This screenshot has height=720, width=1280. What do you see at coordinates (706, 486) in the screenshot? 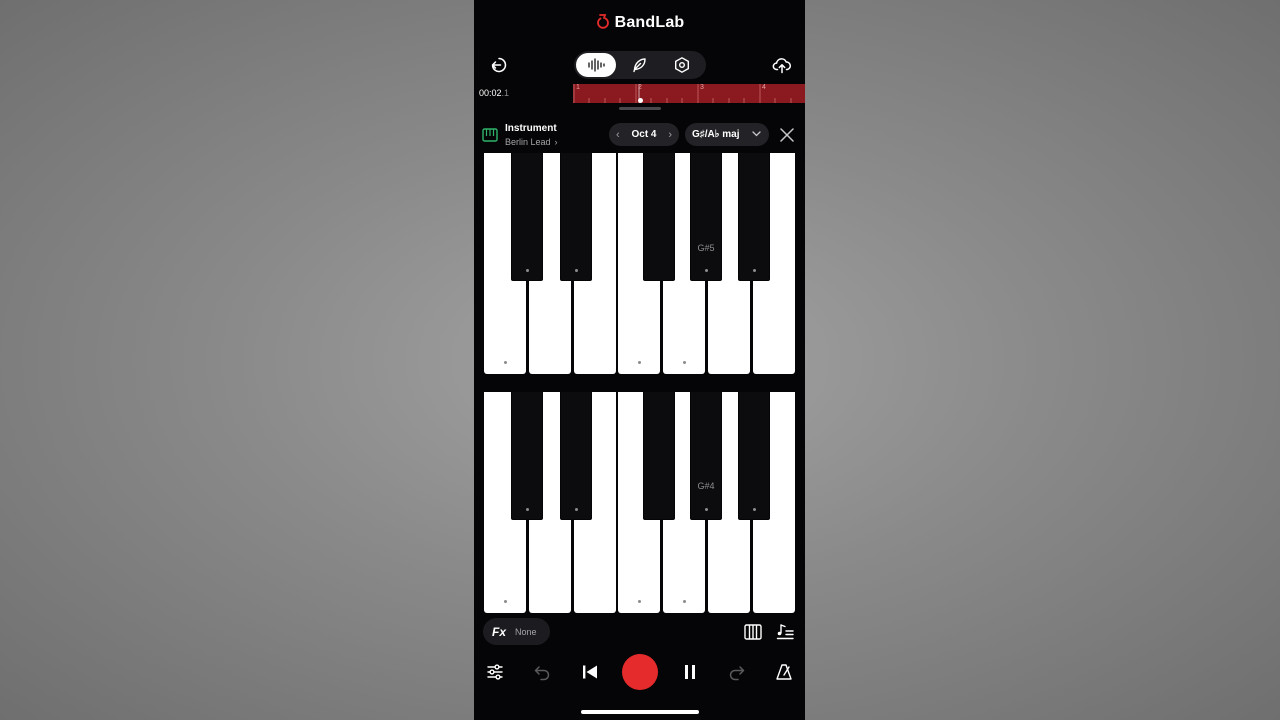
I see `note-label: G#4` at bounding box center [706, 486].